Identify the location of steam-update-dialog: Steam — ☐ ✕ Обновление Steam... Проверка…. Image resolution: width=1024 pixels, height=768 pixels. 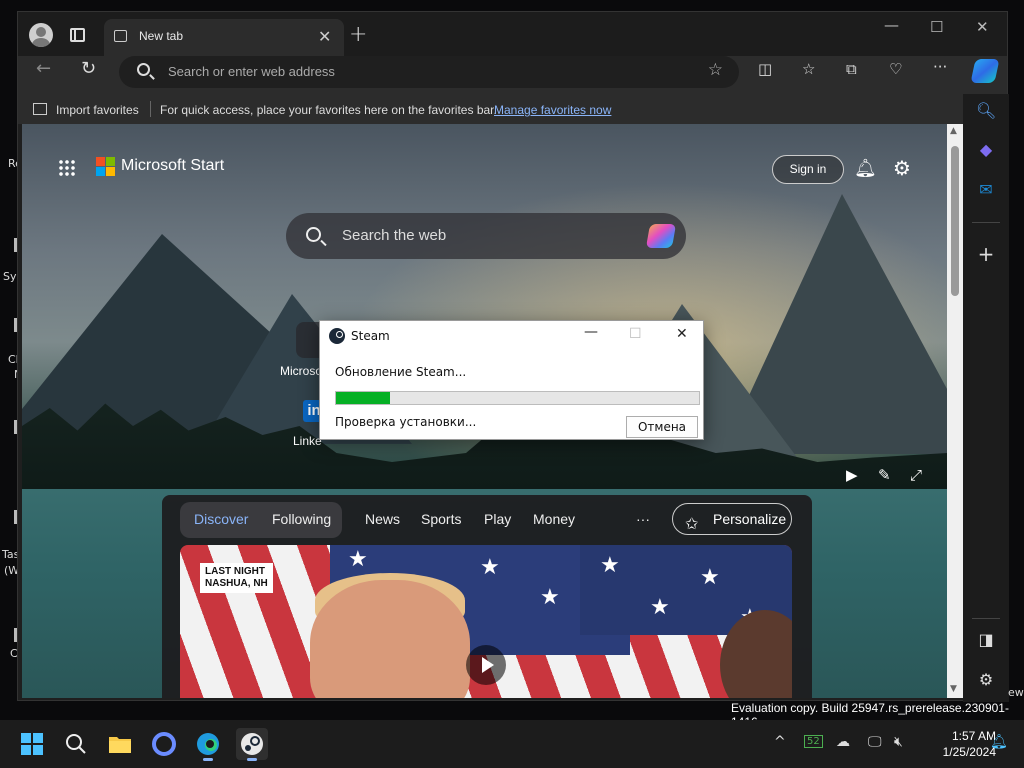
(511, 380).